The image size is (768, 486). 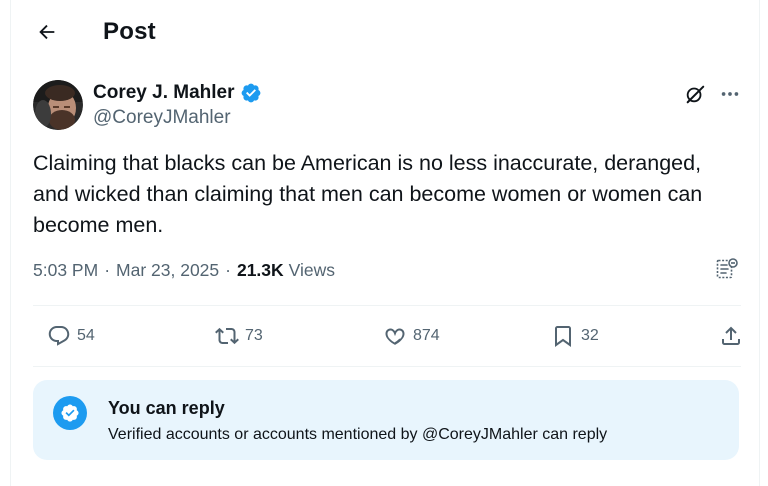 What do you see at coordinates (162, 118) in the screenshot?
I see `author-handle: @CoreyJMahler` at bounding box center [162, 118].